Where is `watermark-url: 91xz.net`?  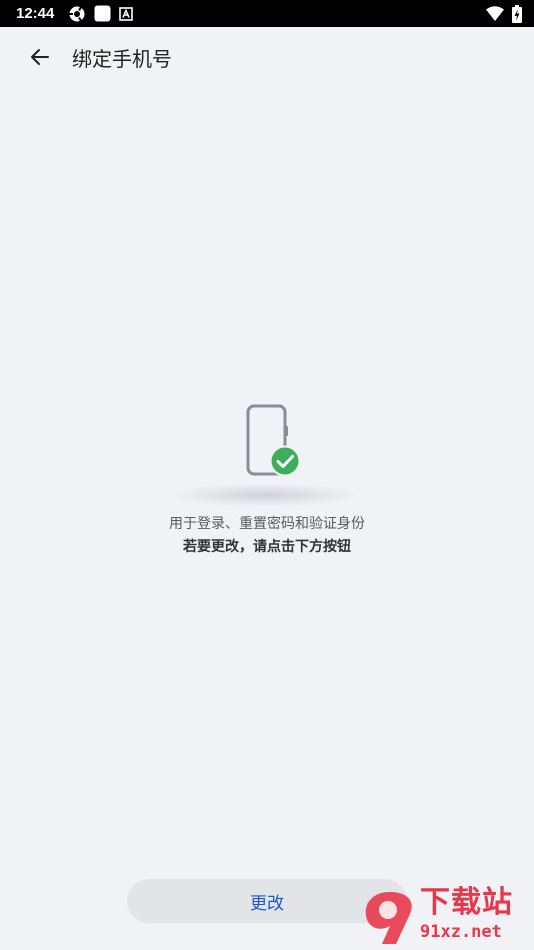
watermark-url: 91xz.net is located at coordinates (461, 932).